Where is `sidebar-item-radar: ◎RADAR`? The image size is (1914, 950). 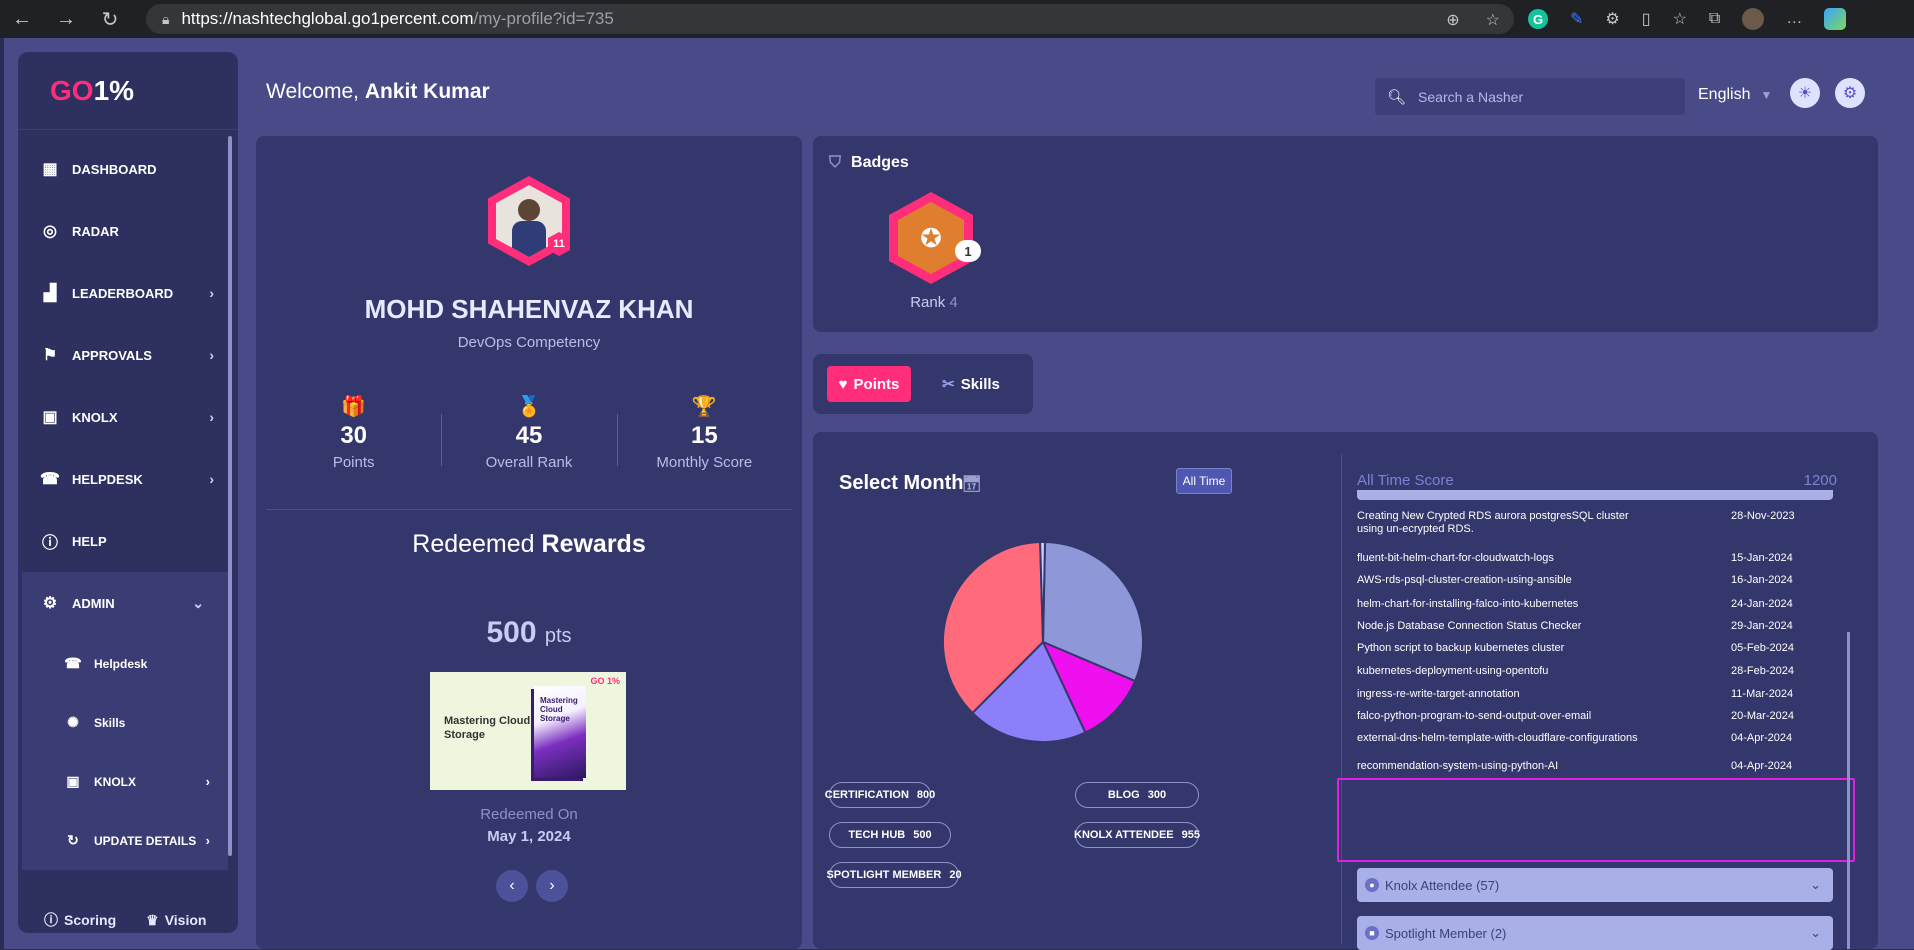 sidebar-item-radar: ◎RADAR is located at coordinates (128, 231).